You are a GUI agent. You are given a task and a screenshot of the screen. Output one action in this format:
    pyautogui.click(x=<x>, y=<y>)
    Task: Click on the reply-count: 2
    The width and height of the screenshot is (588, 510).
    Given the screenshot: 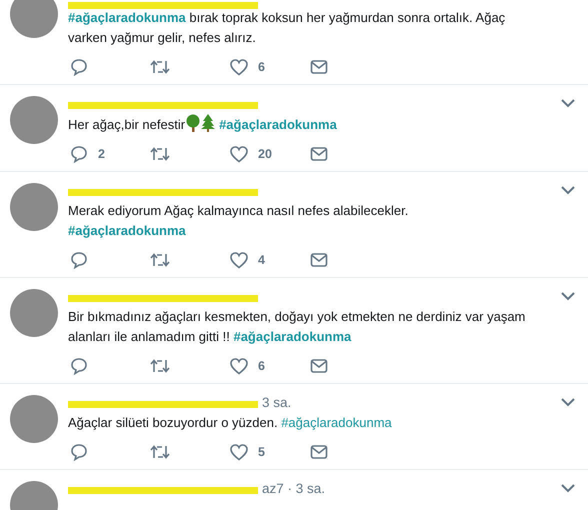 What is the action you would take?
    pyautogui.click(x=101, y=154)
    